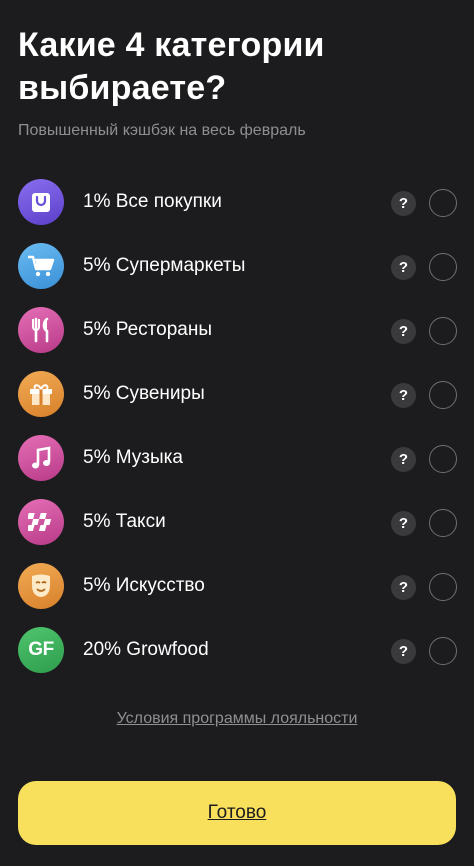 Image resolution: width=474 pixels, height=866 pixels. Describe the element at coordinates (124, 521) in the screenshot. I see `category-label: 5% Такси` at that location.